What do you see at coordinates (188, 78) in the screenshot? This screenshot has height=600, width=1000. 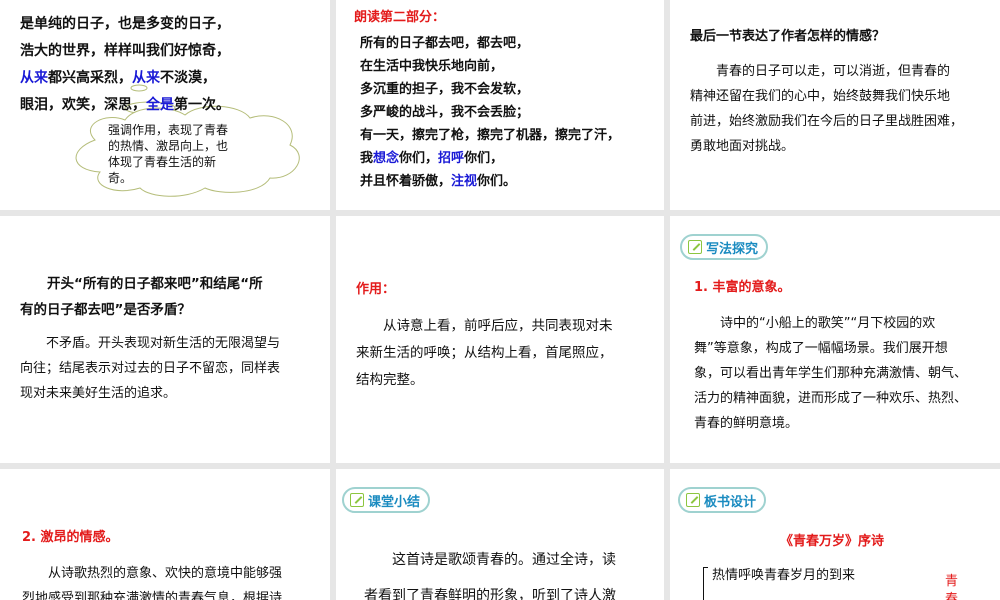 I see `text-segment: 不淡漠，` at bounding box center [188, 78].